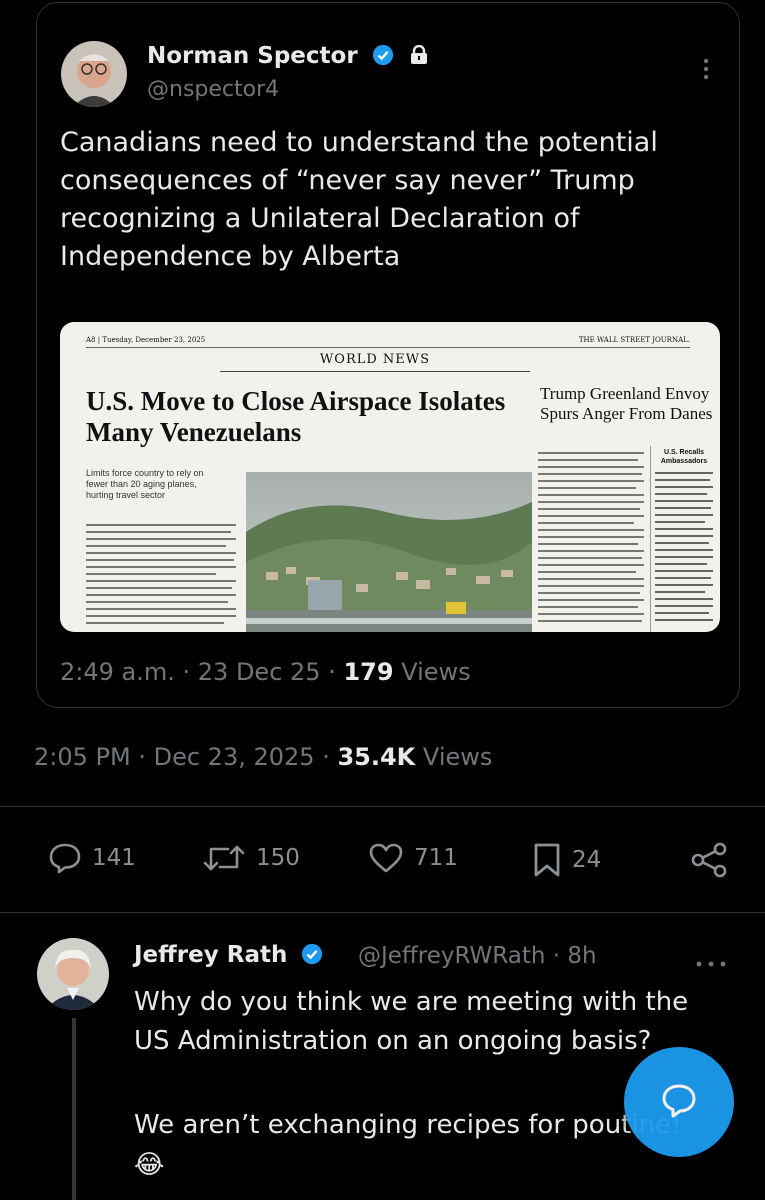 Image resolution: width=765 pixels, height=1200 pixels. What do you see at coordinates (114, 858) in the screenshot?
I see `reply-count: 141` at bounding box center [114, 858].